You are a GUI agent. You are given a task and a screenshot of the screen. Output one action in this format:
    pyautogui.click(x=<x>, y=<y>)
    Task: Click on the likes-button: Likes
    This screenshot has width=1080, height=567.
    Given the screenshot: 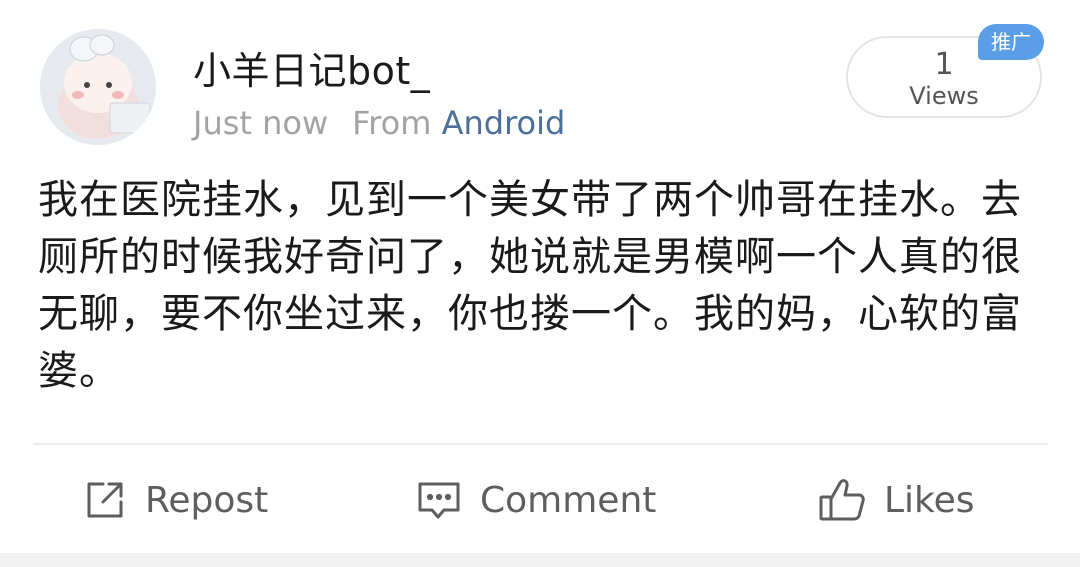 What is the action you would take?
    pyautogui.click(x=896, y=500)
    